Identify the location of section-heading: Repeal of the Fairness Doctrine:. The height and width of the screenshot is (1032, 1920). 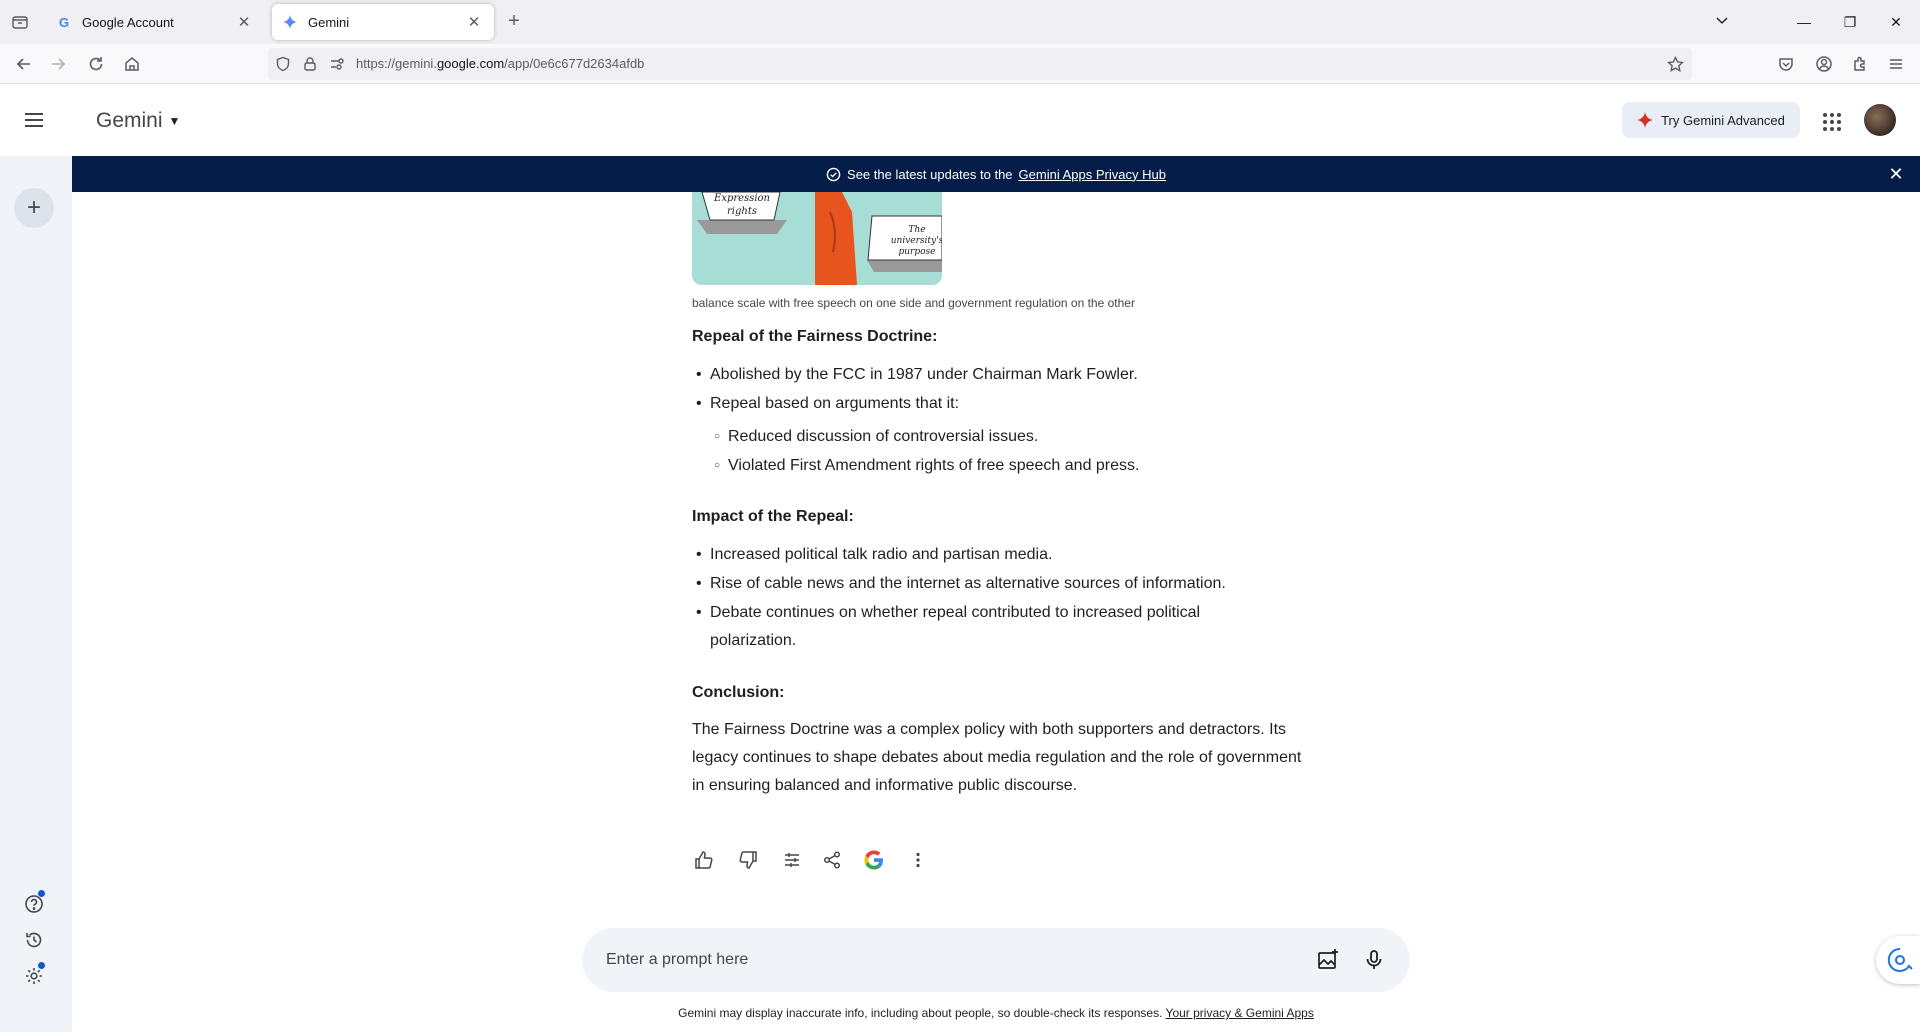
(815, 336).